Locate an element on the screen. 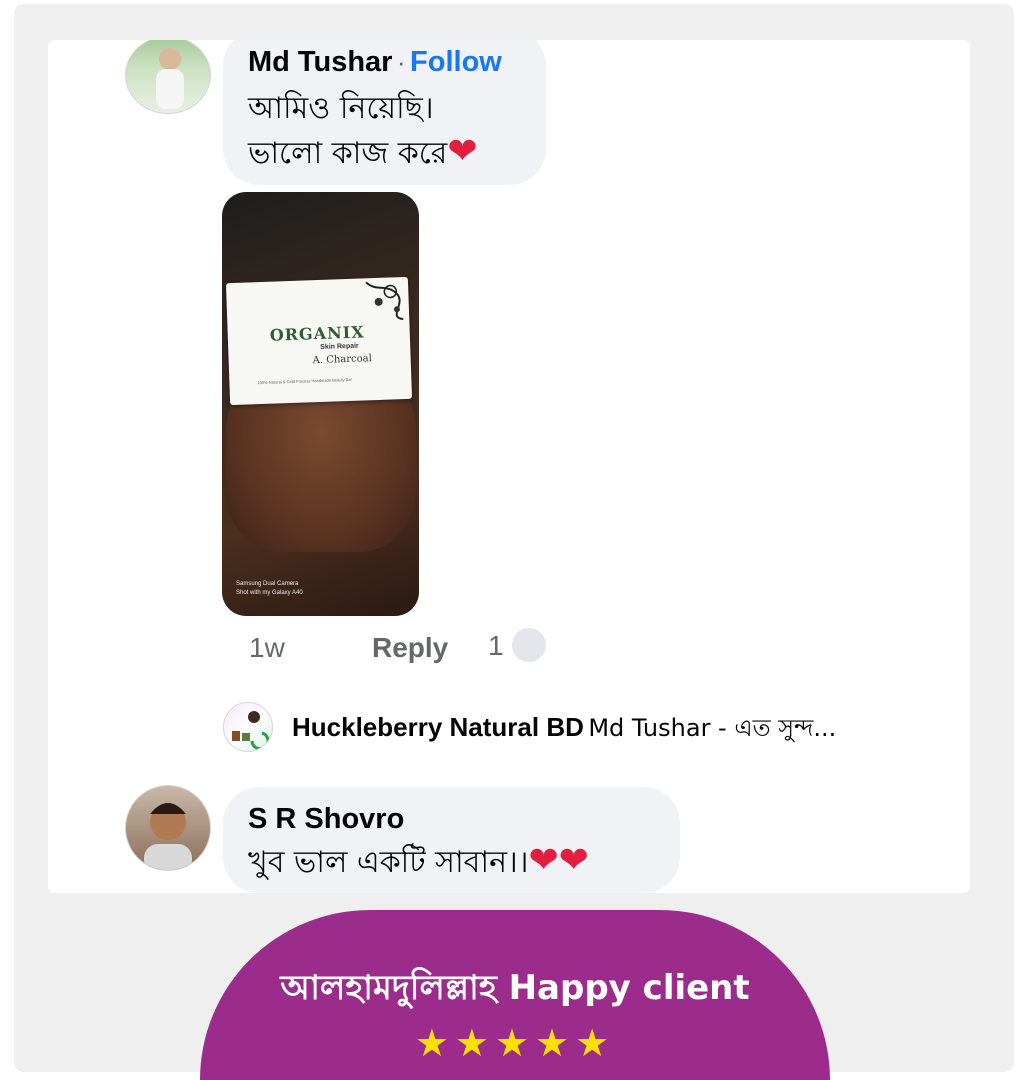 The width and height of the screenshot is (1032, 1080). avatar-md-tushar is located at coordinates (168, 77).